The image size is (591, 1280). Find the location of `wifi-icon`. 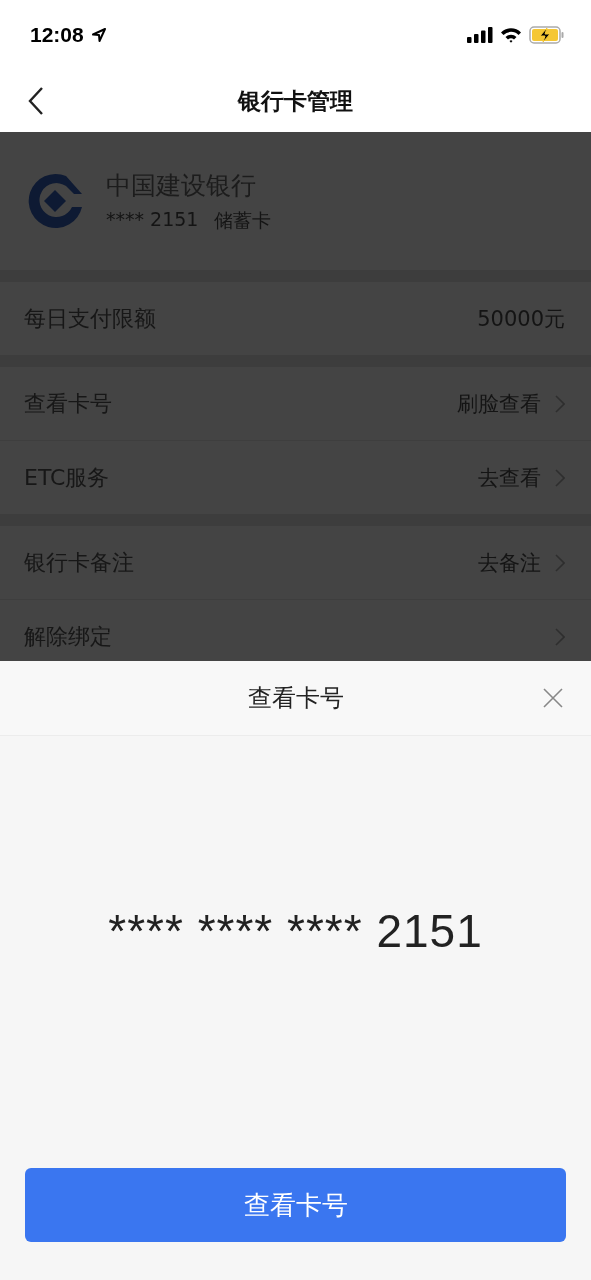

wifi-icon is located at coordinates (511, 35).